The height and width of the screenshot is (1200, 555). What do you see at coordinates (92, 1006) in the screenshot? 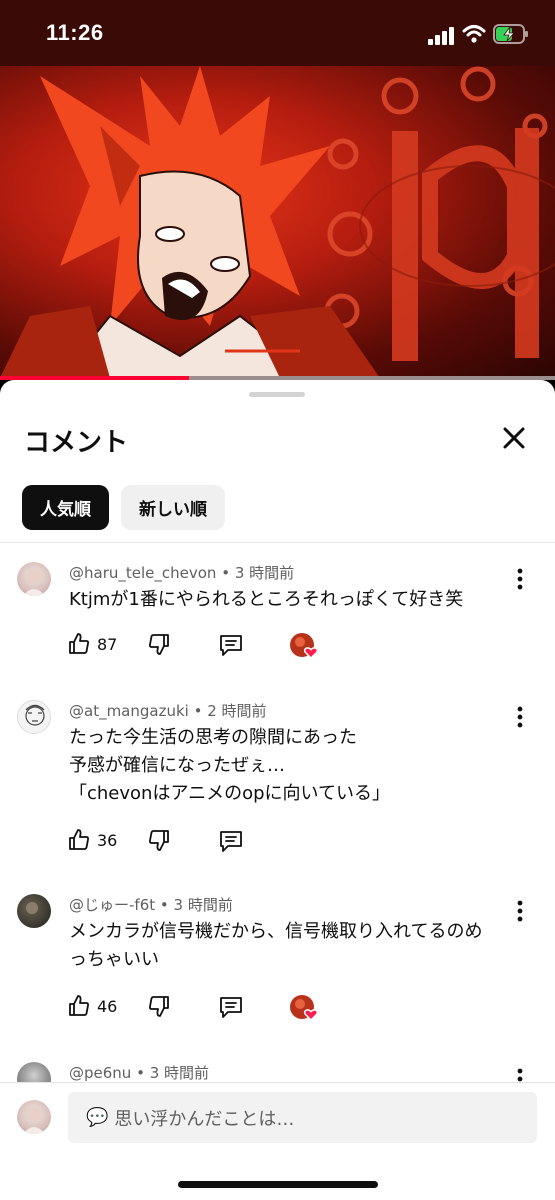
I see `like-button: 46` at bounding box center [92, 1006].